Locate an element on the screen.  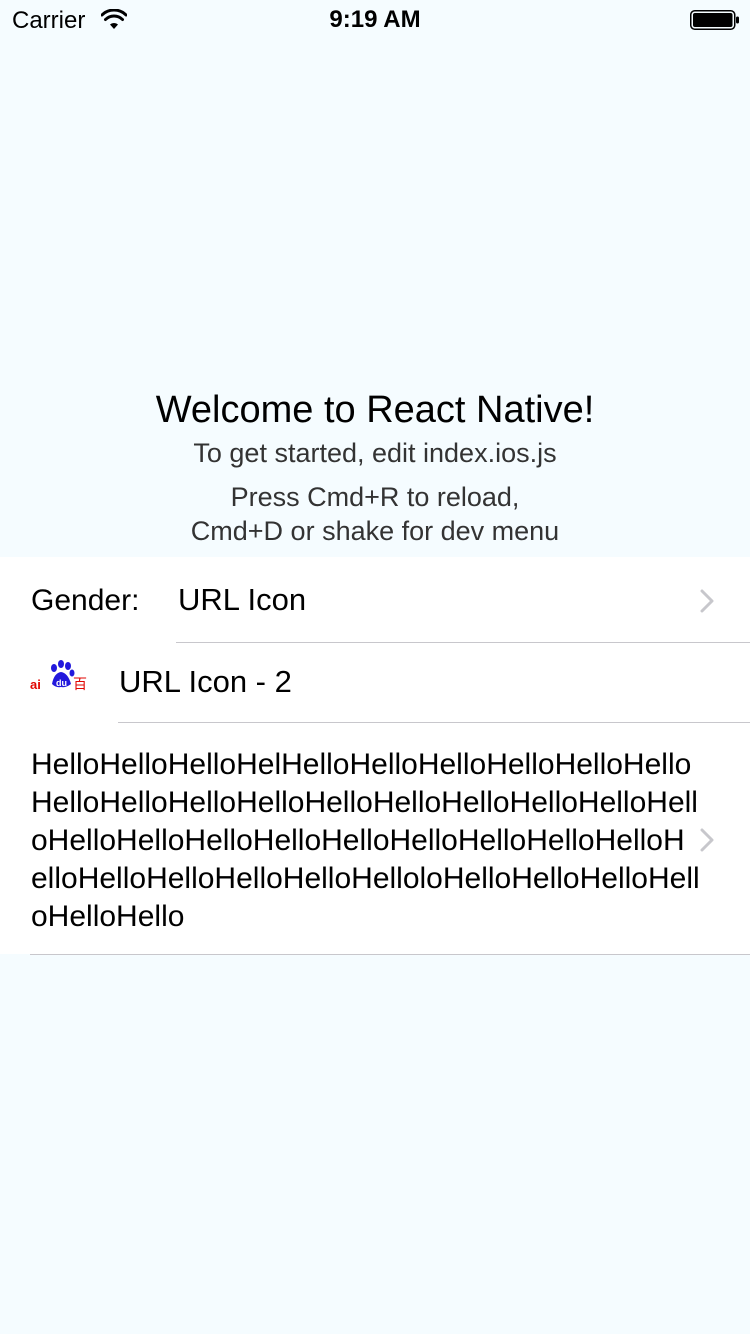
svg-text: du is located at coordinates (61, 683).